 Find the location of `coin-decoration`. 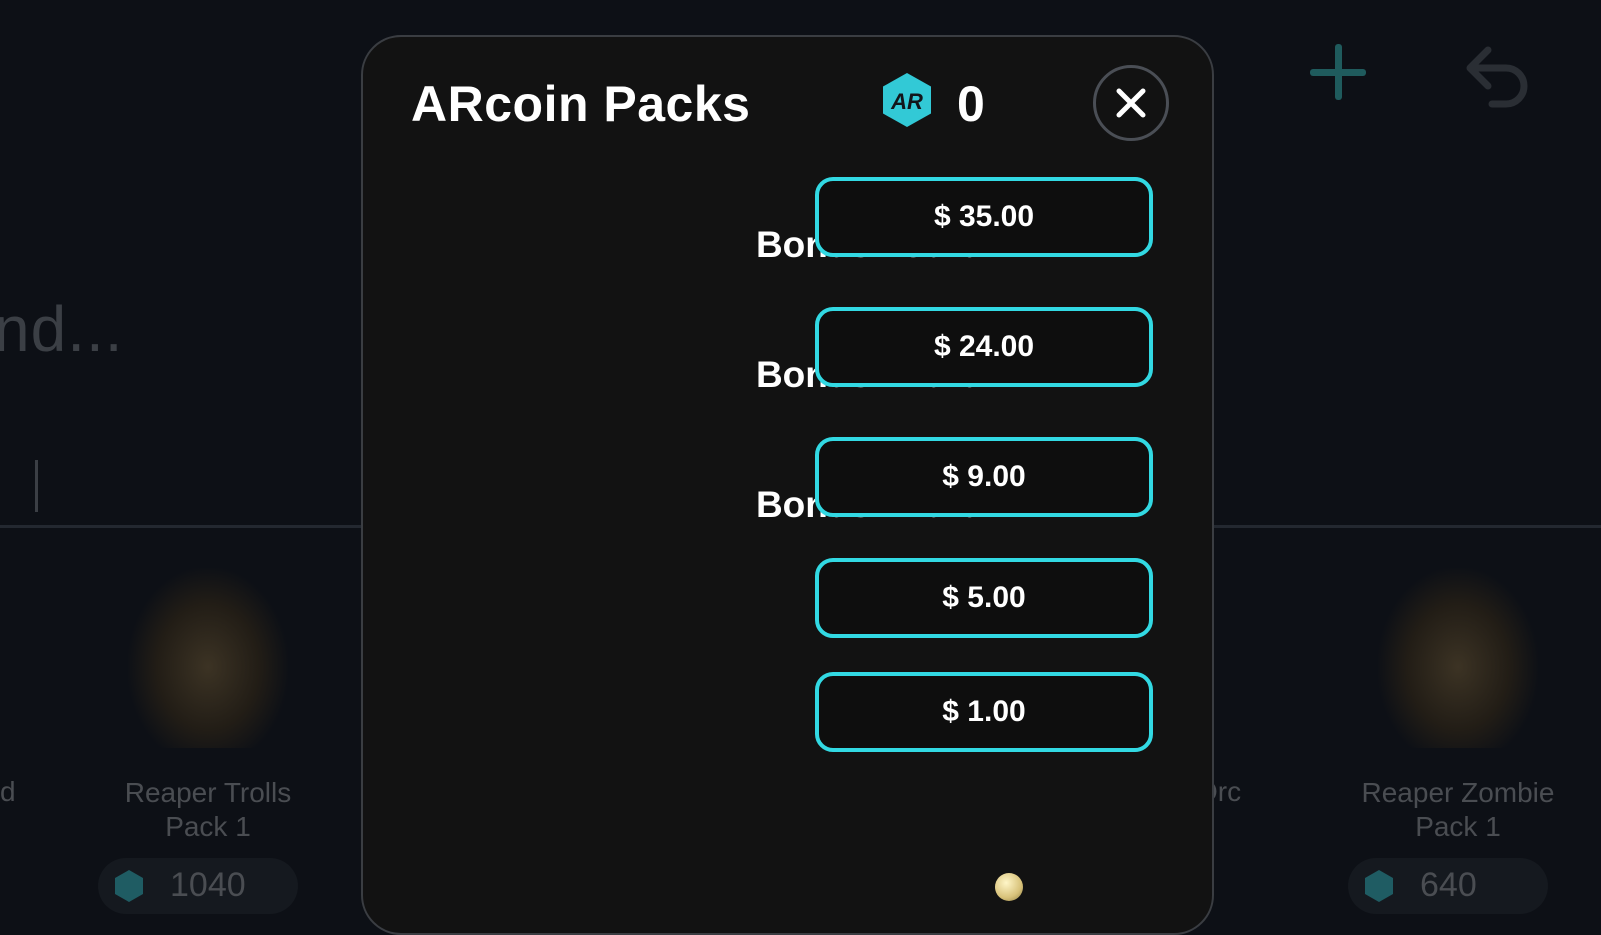

coin-decoration is located at coordinates (1009, 887).